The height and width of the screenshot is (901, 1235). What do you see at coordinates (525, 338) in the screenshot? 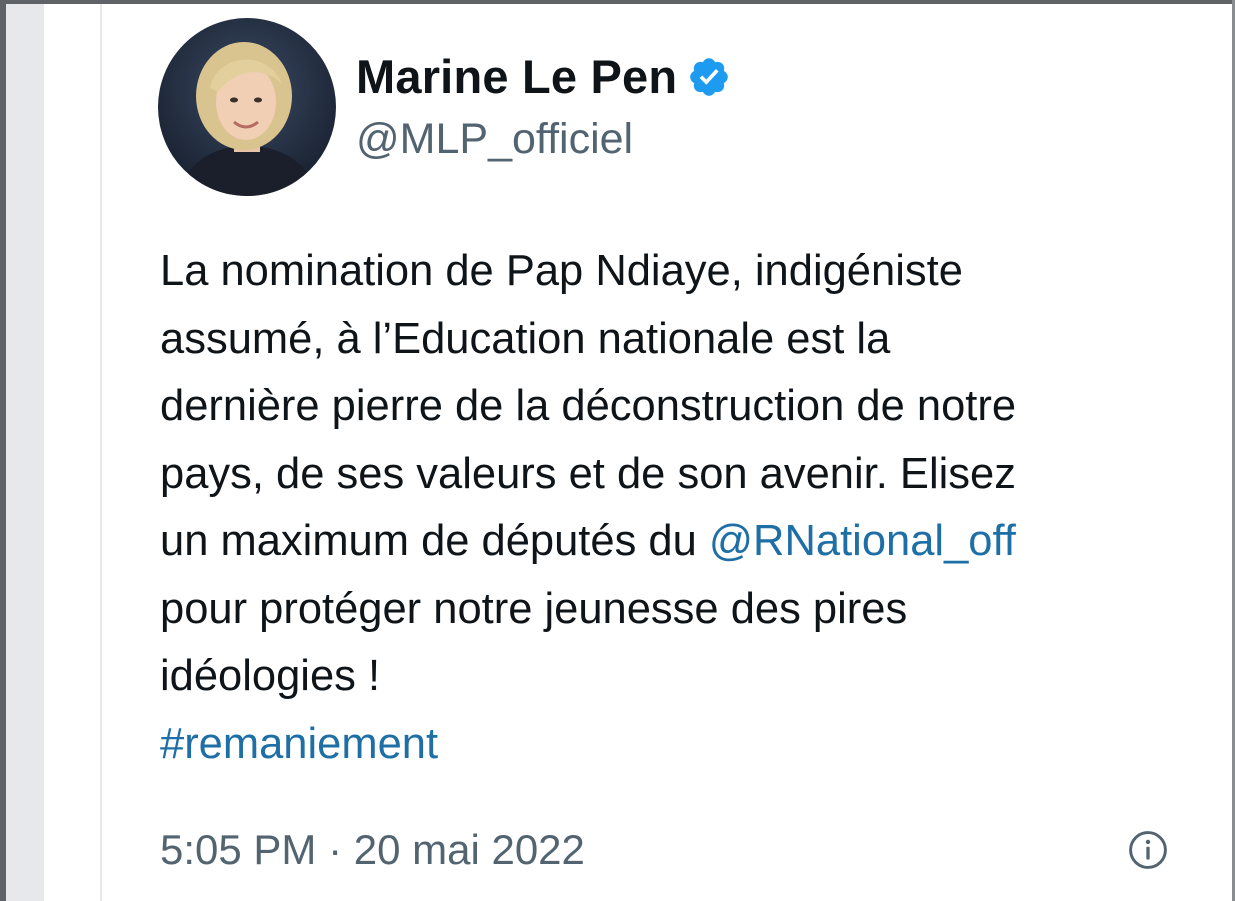
I see `tweet-text-line: assumé, à l’Education nationale est la` at bounding box center [525, 338].